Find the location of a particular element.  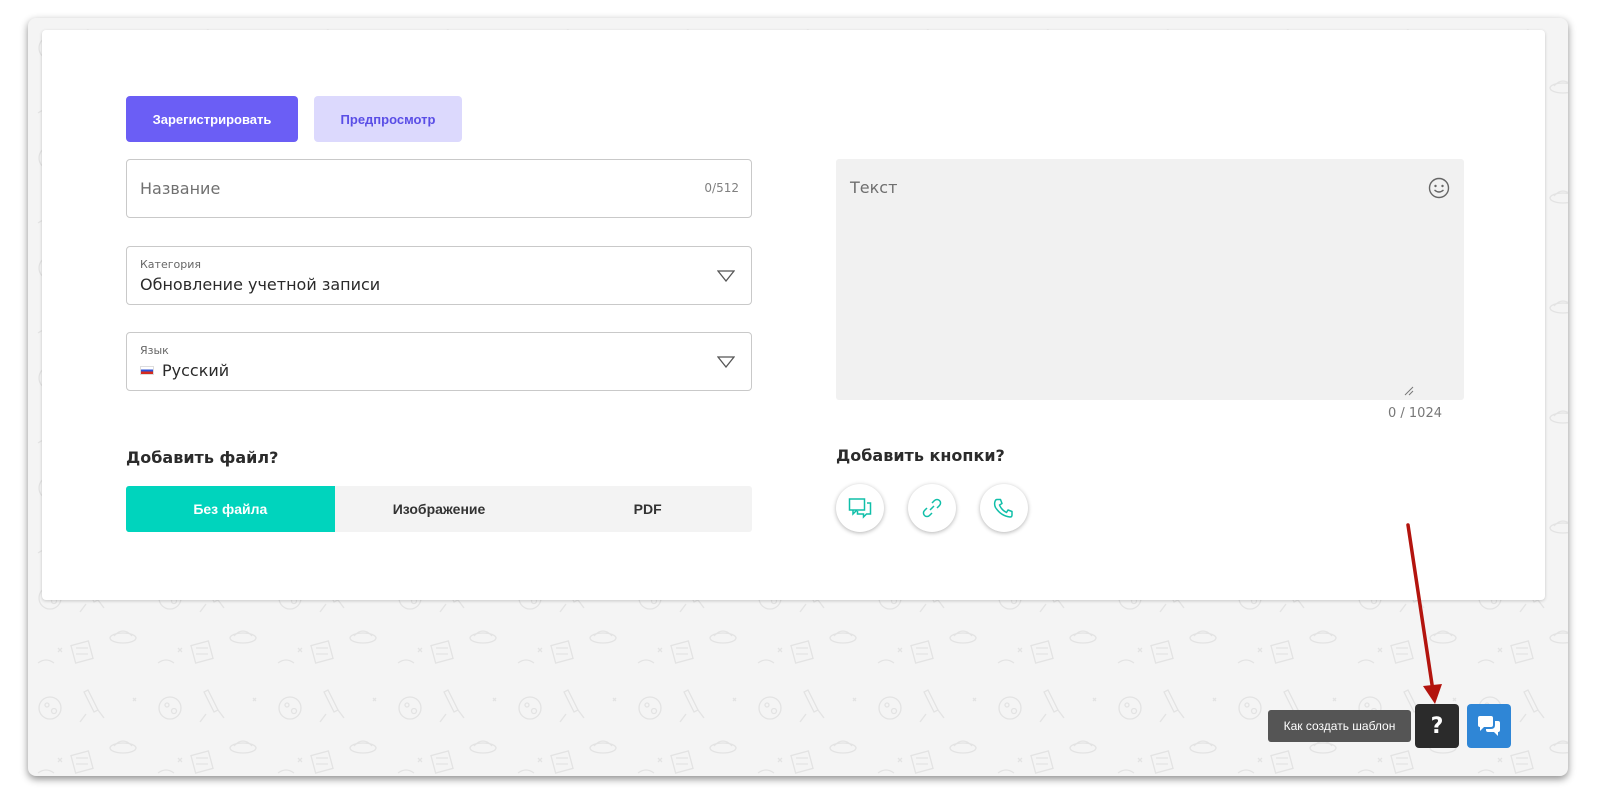

add-reply-button is located at coordinates (860, 508).